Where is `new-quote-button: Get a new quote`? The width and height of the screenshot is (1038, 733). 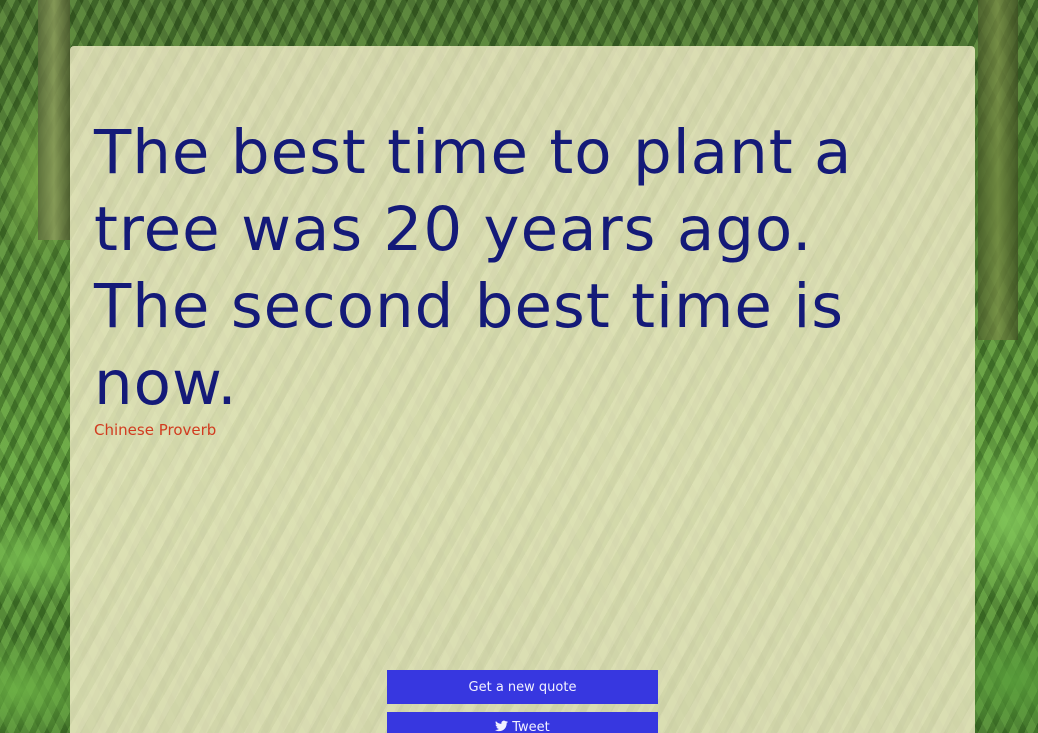
new-quote-button: Get a new quote is located at coordinates (522, 687).